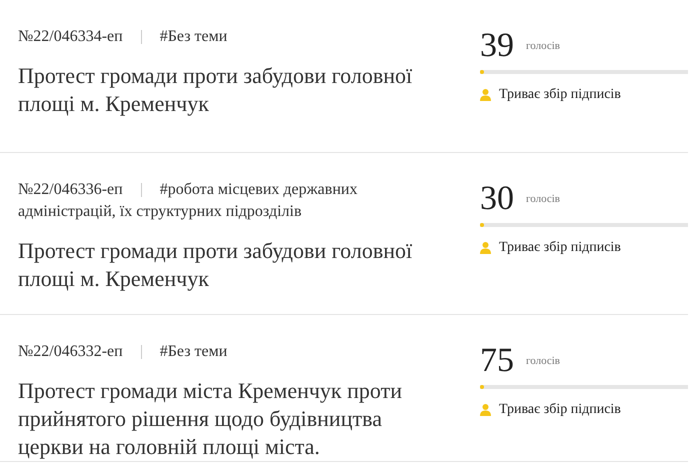 The width and height of the screenshot is (695, 474). I want to click on vote-count: 75, so click(497, 361).